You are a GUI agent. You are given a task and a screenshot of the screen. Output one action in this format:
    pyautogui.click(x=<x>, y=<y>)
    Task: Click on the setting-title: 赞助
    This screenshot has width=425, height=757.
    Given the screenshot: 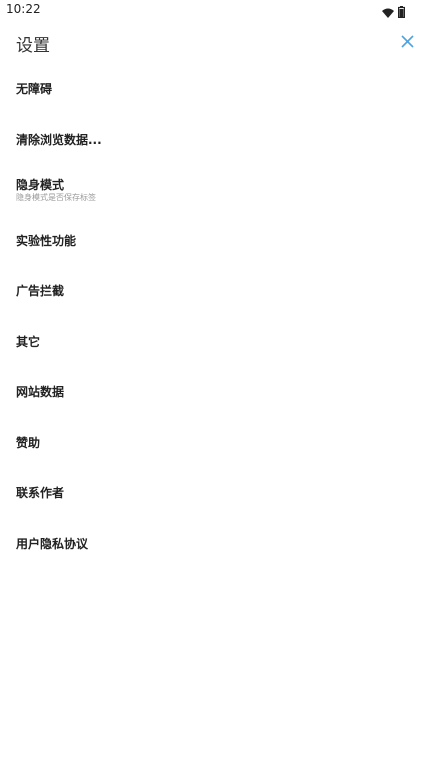 What is the action you would take?
    pyautogui.click(x=28, y=442)
    